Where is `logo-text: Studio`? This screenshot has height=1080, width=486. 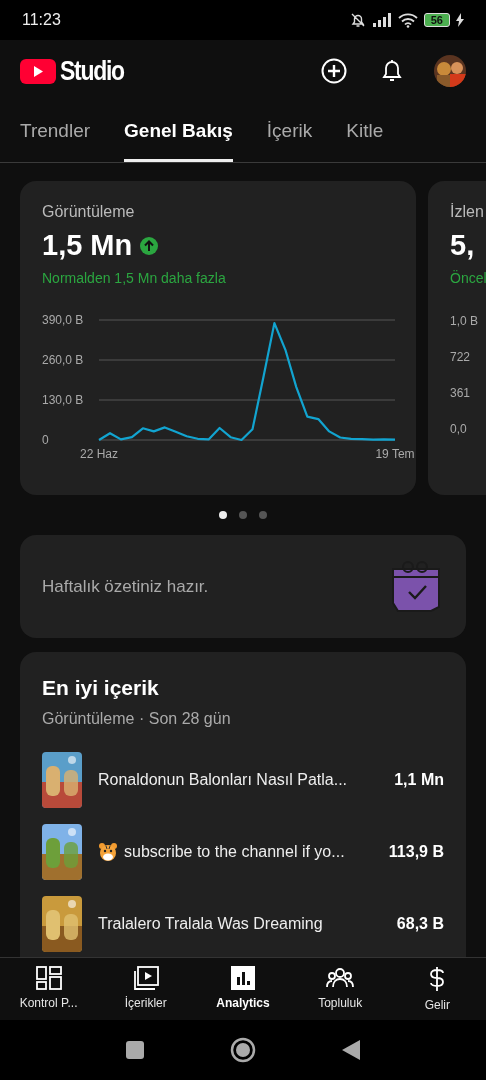 logo-text: Studio is located at coordinates (92, 71).